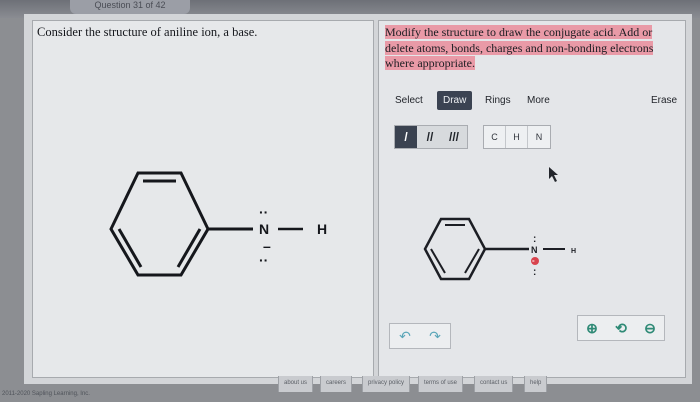  Describe the element at coordinates (263, 212) in the screenshot. I see `lone-pair-top: ··` at that location.